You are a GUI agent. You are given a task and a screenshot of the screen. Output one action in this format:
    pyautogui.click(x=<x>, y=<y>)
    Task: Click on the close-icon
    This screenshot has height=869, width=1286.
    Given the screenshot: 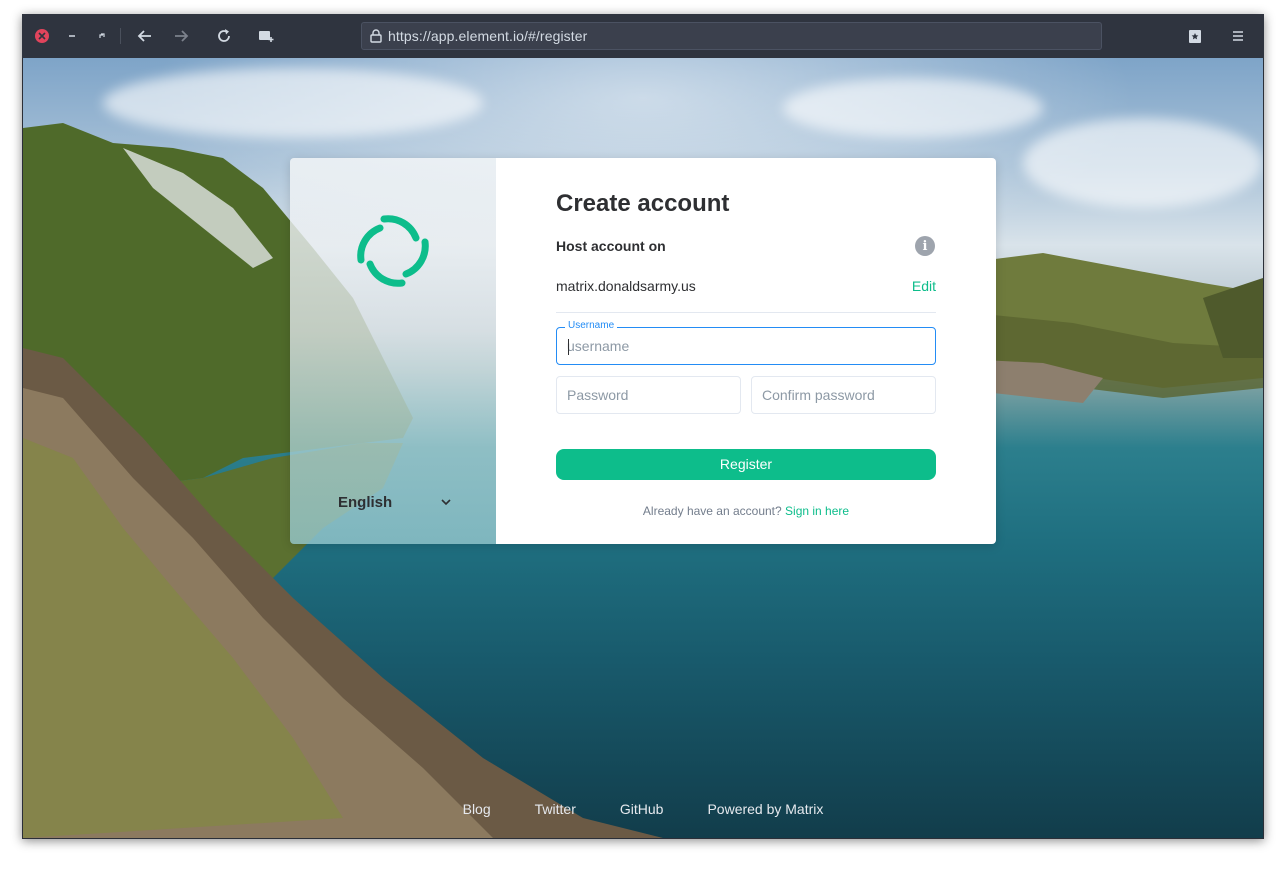 What is the action you would take?
    pyautogui.click(x=42, y=36)
    